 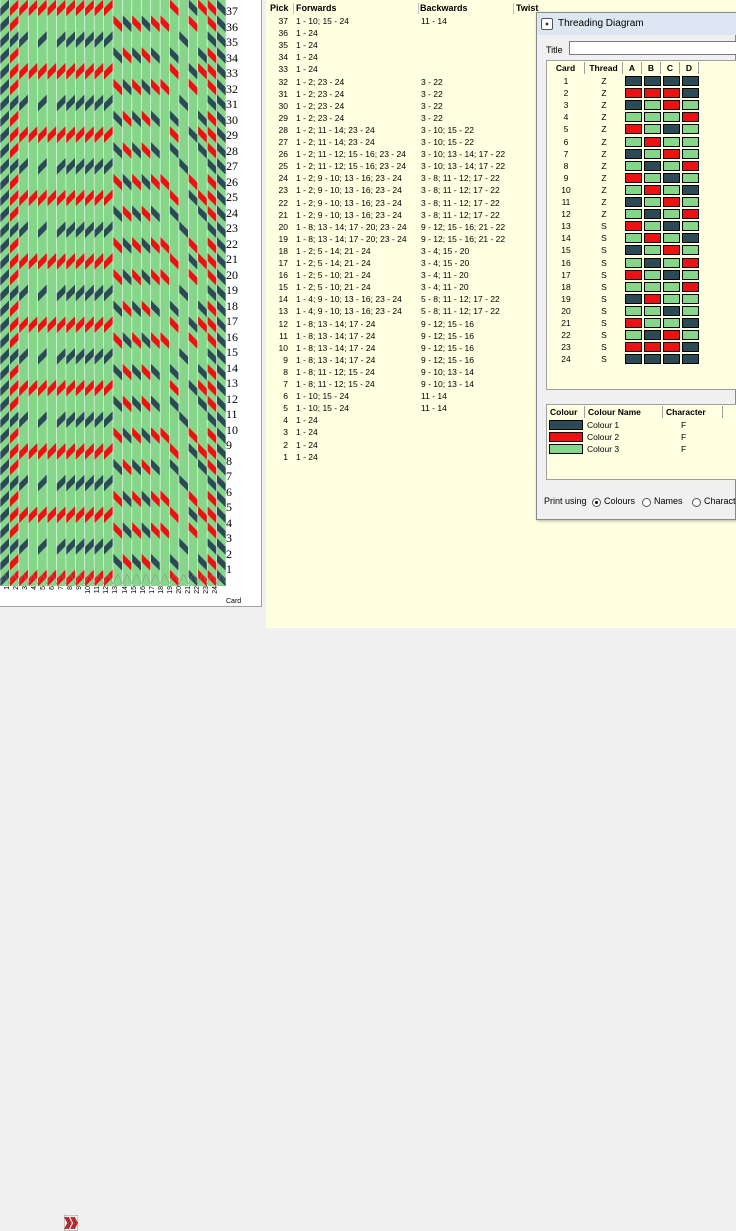 What do you see at coordinates (668, 501) in the screenshot?
I see `radio-names-label: Names` at bounding box center [668, 501].